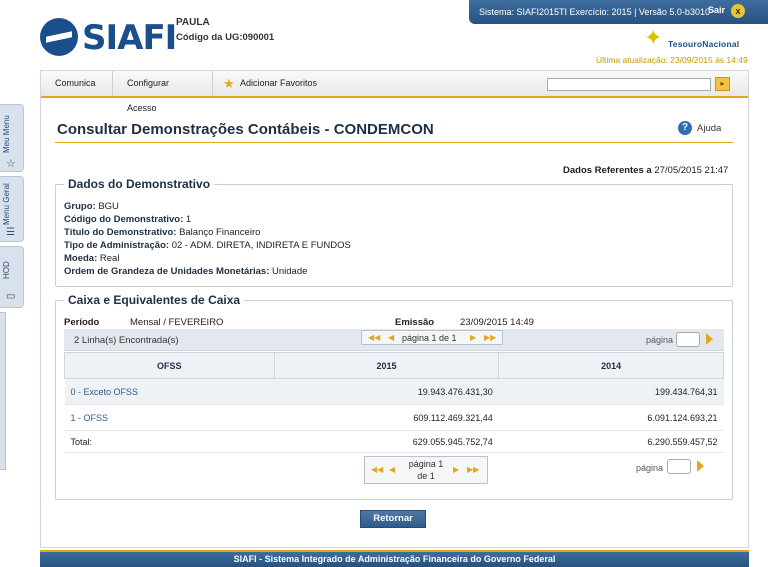 The image size is (768, 567). Describe the element at coordinates (393, 519) in the screenshot. I see `retornar-button: Retornar` at that location.